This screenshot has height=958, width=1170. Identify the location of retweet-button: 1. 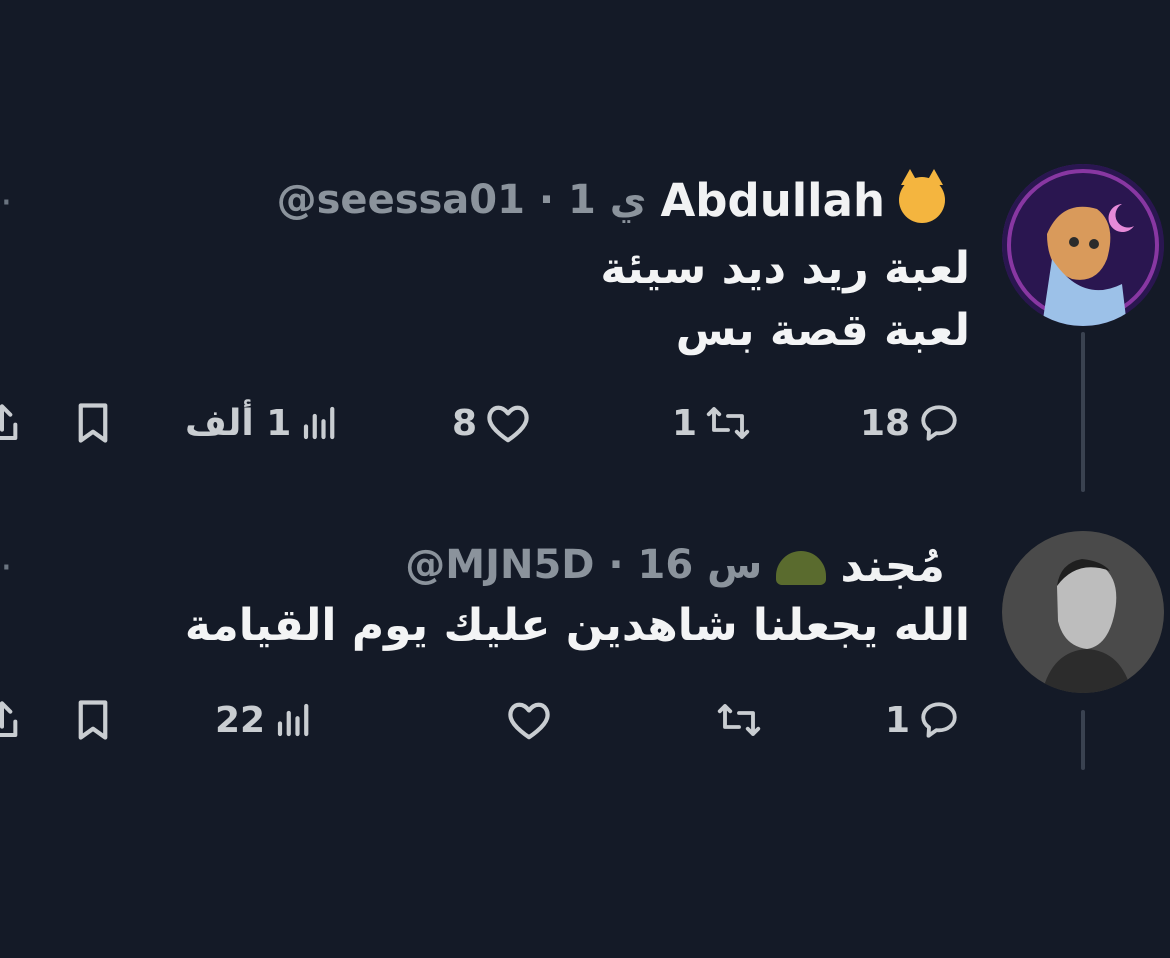
(711, 423).